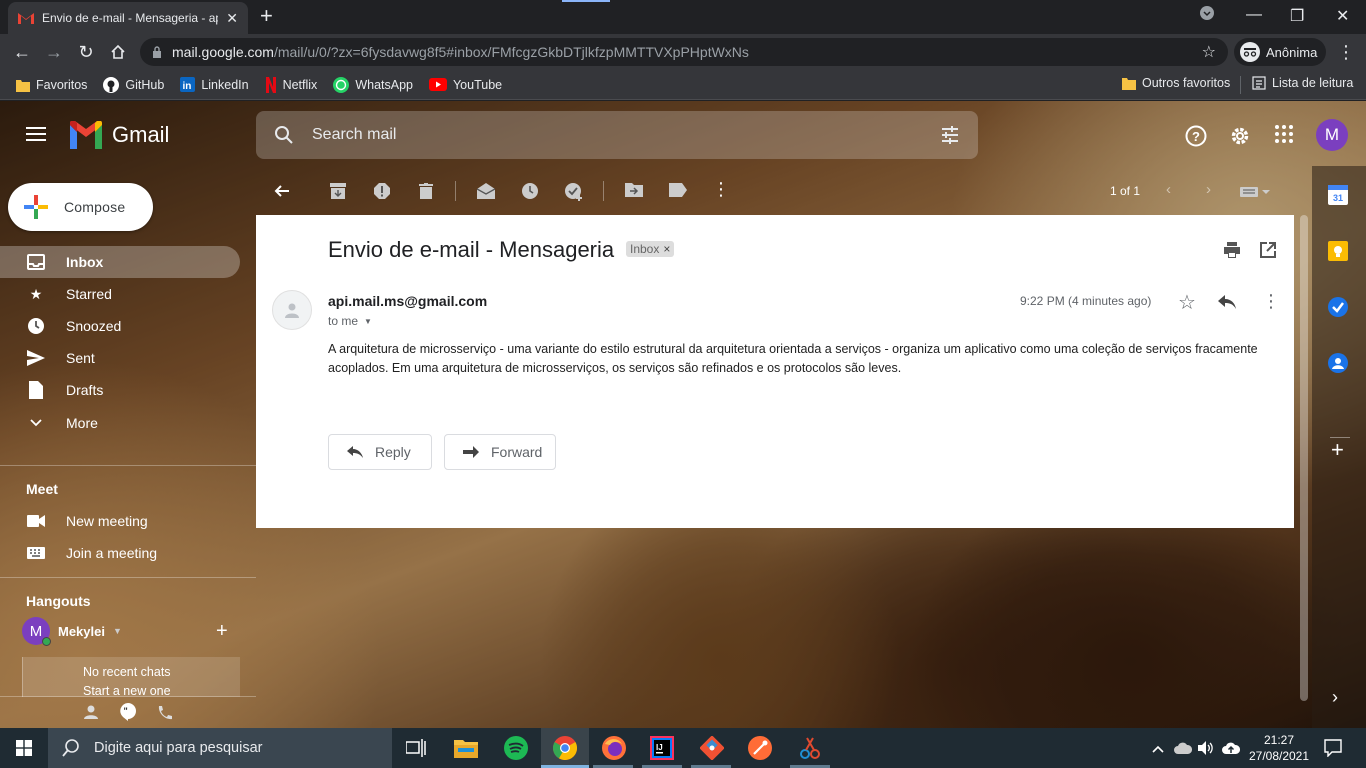 This screenshot has width=1366, height=768. I want to click on start-new-chat-link: Start a new one, so click(161, 691).